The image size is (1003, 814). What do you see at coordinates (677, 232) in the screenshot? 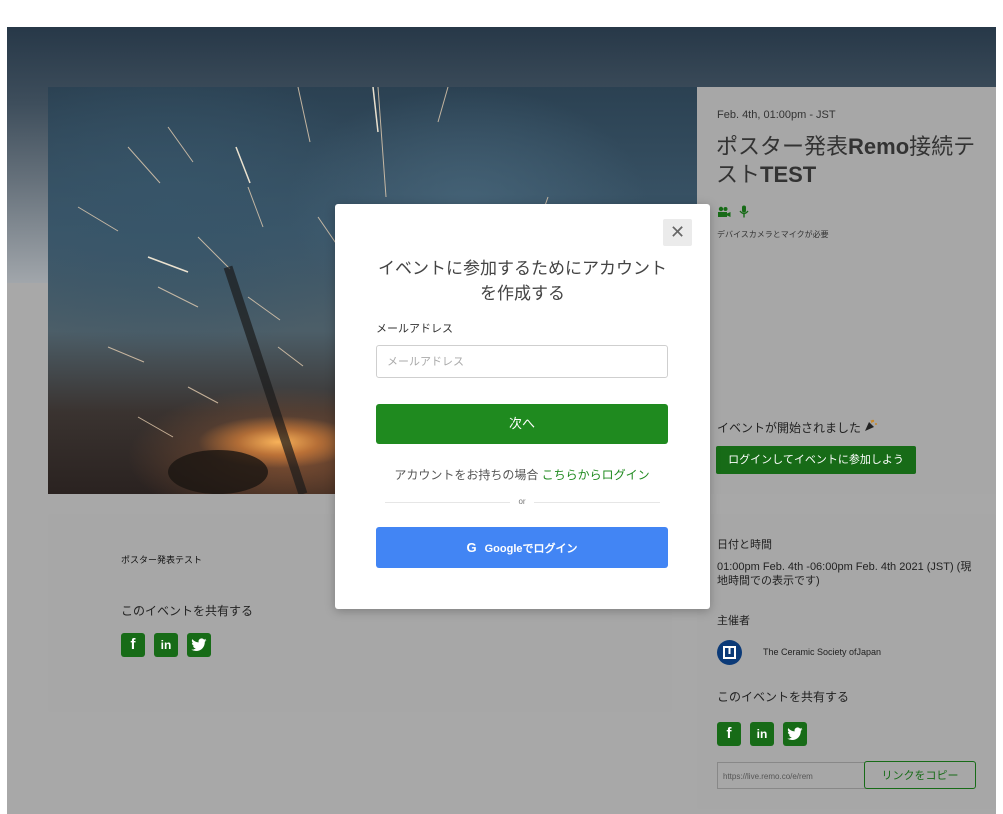
I see `close-icon: ✕` at bounding box center [677, 232].